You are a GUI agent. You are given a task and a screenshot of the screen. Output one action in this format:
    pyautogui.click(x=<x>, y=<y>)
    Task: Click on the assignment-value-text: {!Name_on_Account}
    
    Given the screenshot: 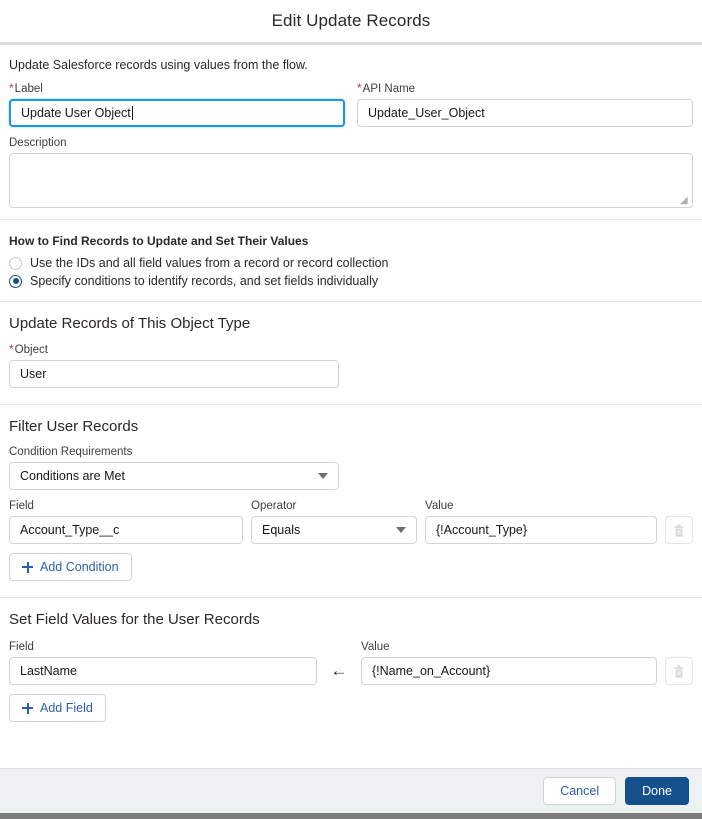 What is the action you would take?
    pyautogui.click(x=431, y=671)
    